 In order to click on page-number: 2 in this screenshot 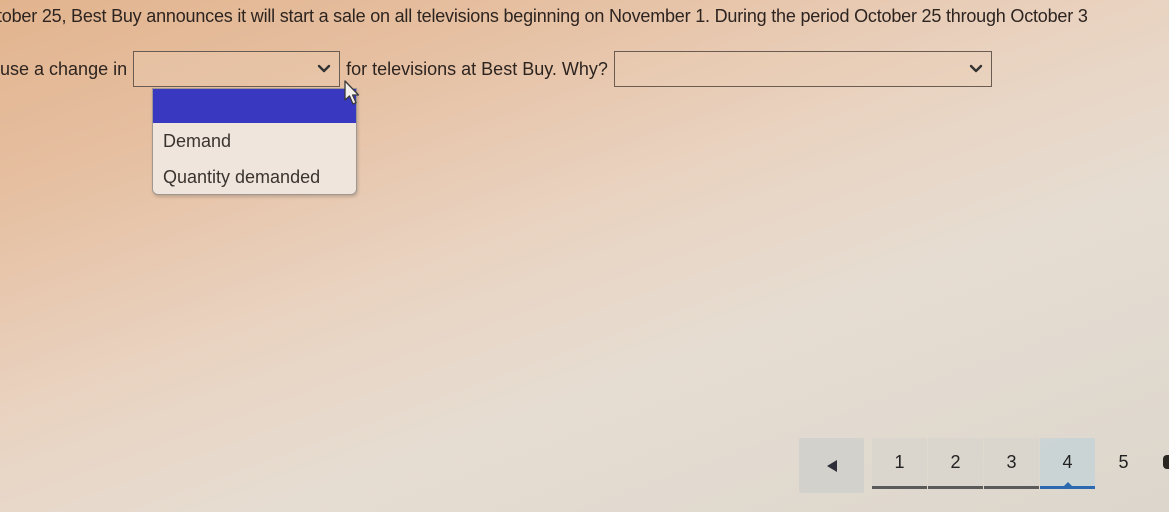, I will do `click(955, 461)`.